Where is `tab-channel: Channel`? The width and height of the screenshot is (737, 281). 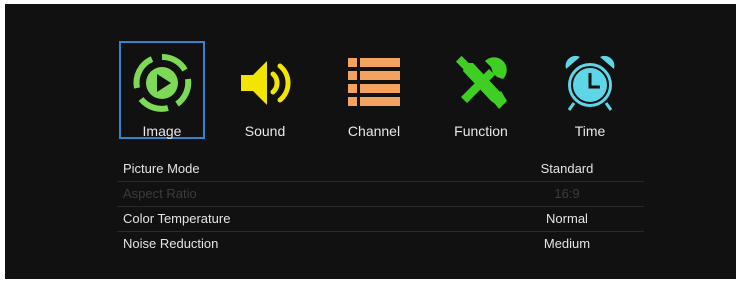 tab-channel: Channel is located at coordinates (374, 90).